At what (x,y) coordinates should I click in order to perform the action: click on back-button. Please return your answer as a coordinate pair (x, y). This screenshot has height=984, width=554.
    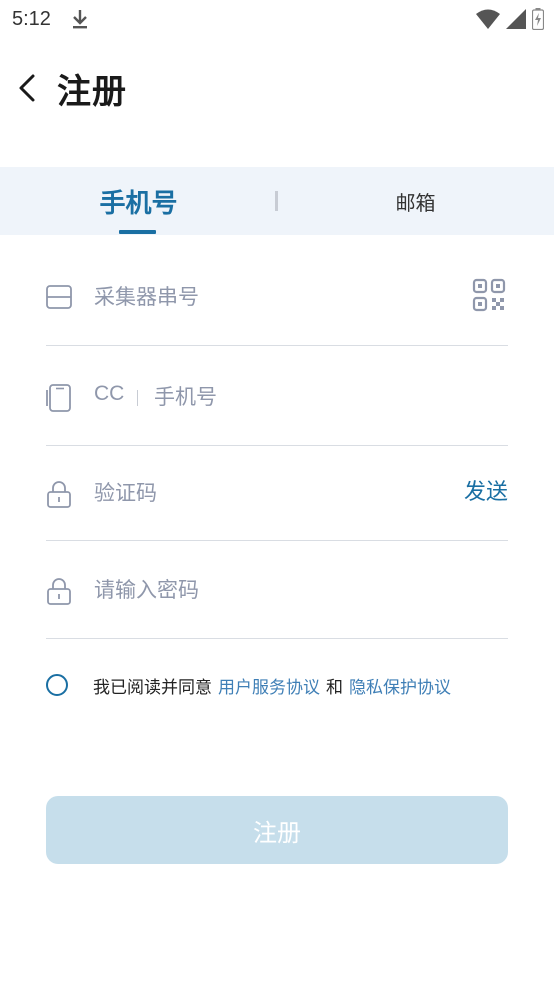
    Looking at the image, I should click on (27, 88).